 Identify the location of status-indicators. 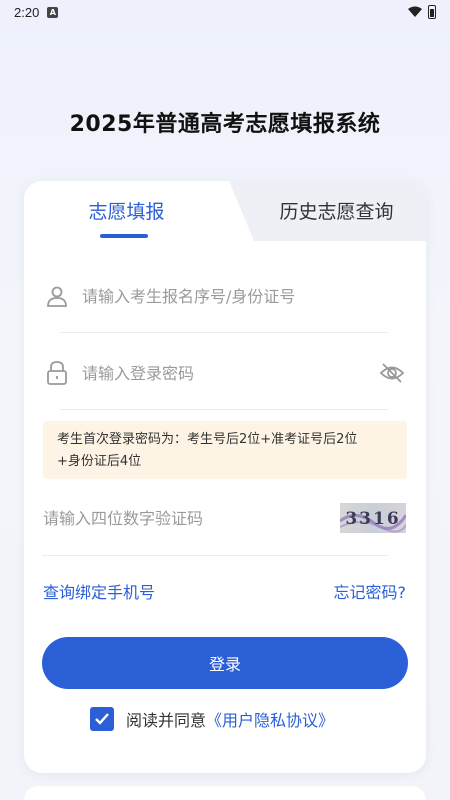
(422, 12).